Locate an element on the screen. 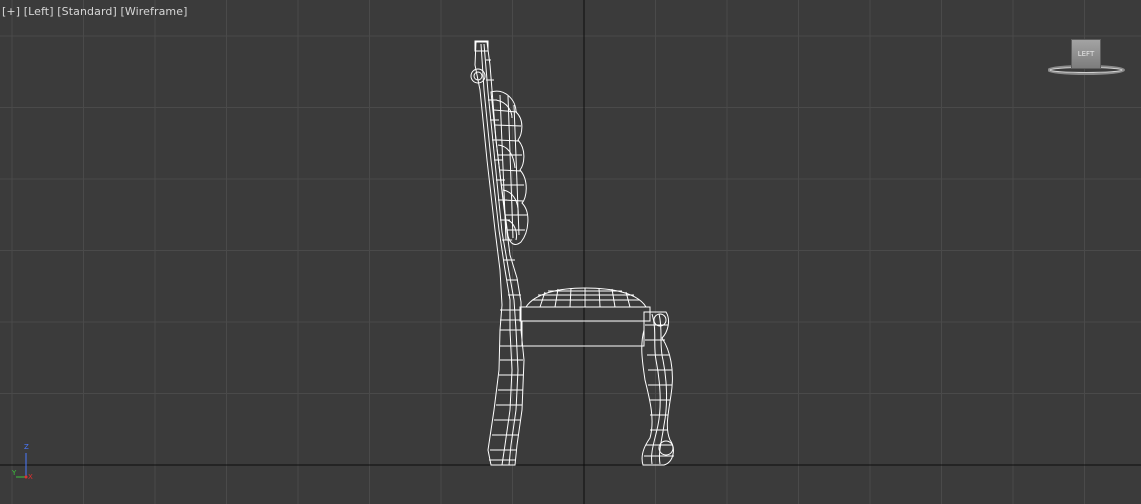  chair-back-leg-segments is located at coordinates (504, 260).